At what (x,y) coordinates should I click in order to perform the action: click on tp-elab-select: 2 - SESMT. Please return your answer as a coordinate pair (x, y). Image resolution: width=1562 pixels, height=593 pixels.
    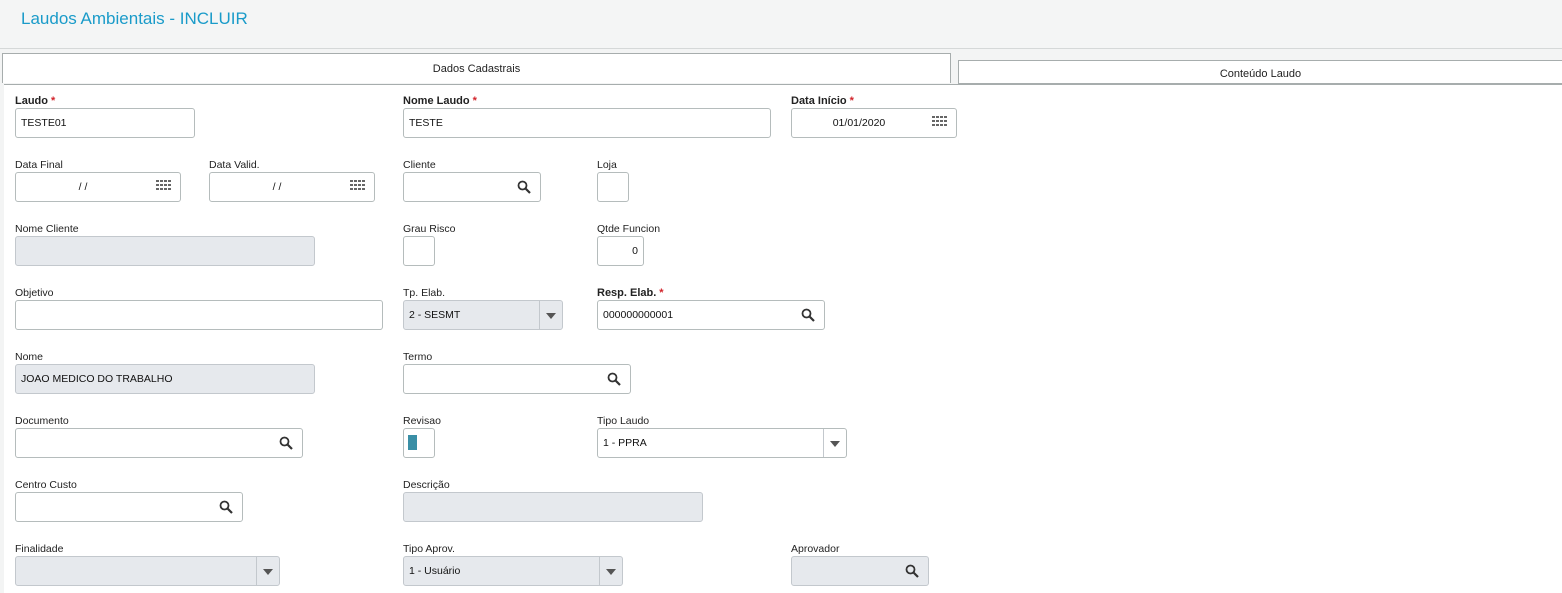
    Looking at the image, I should click on (483, 315).